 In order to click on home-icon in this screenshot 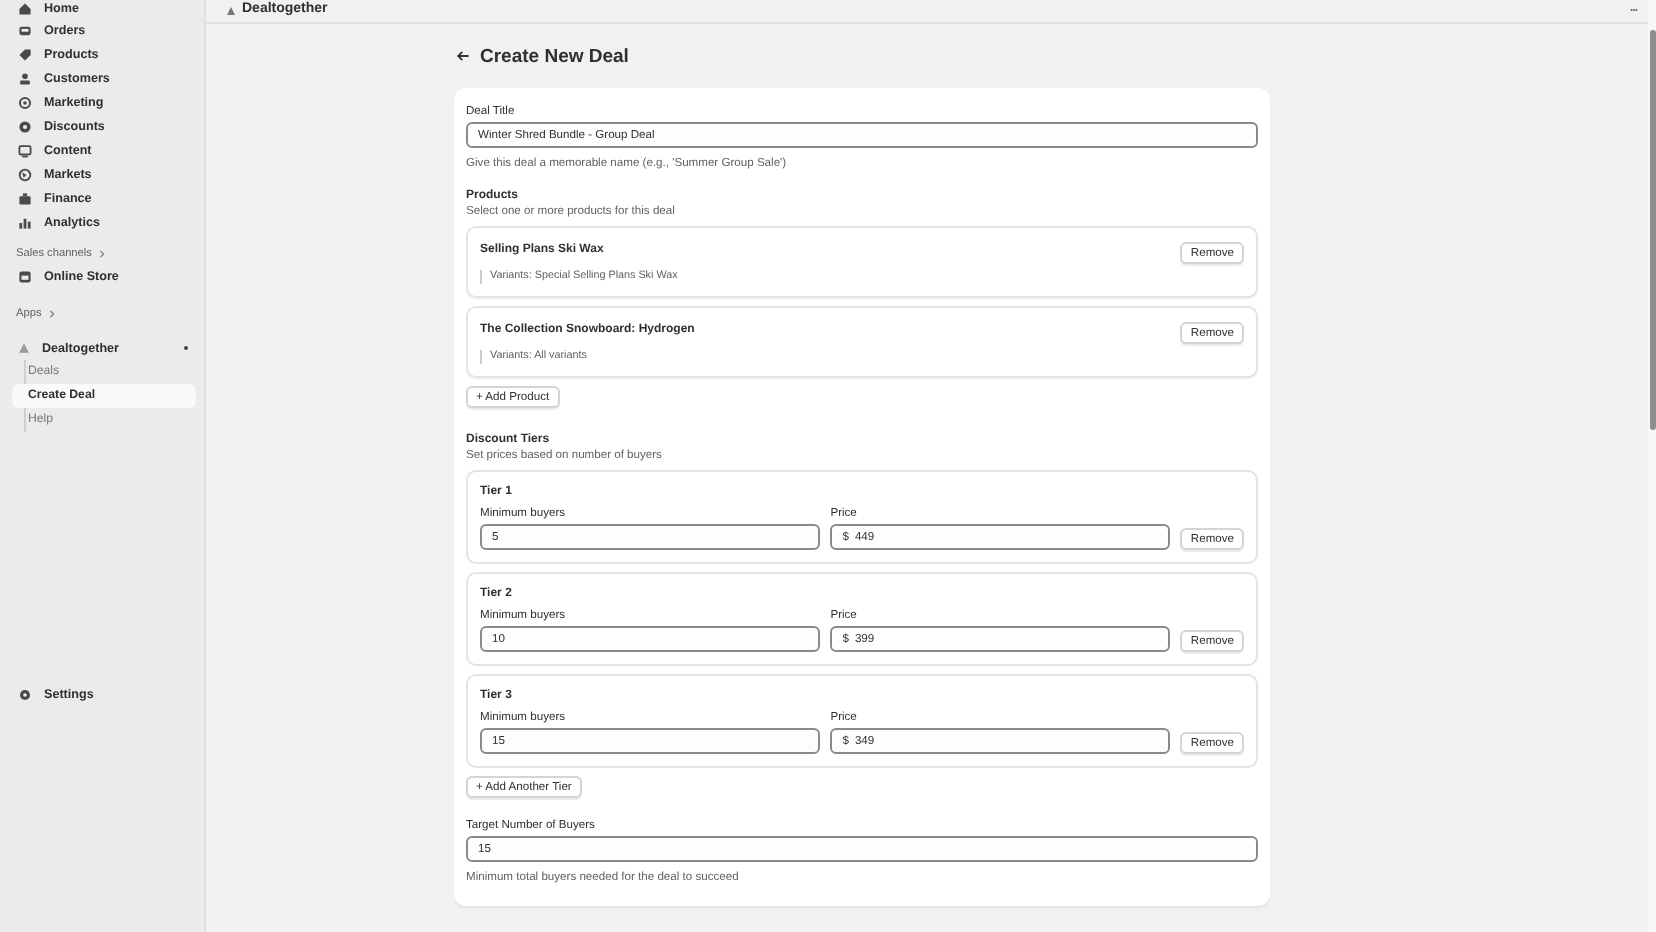, I will do `click(25, 9)`.